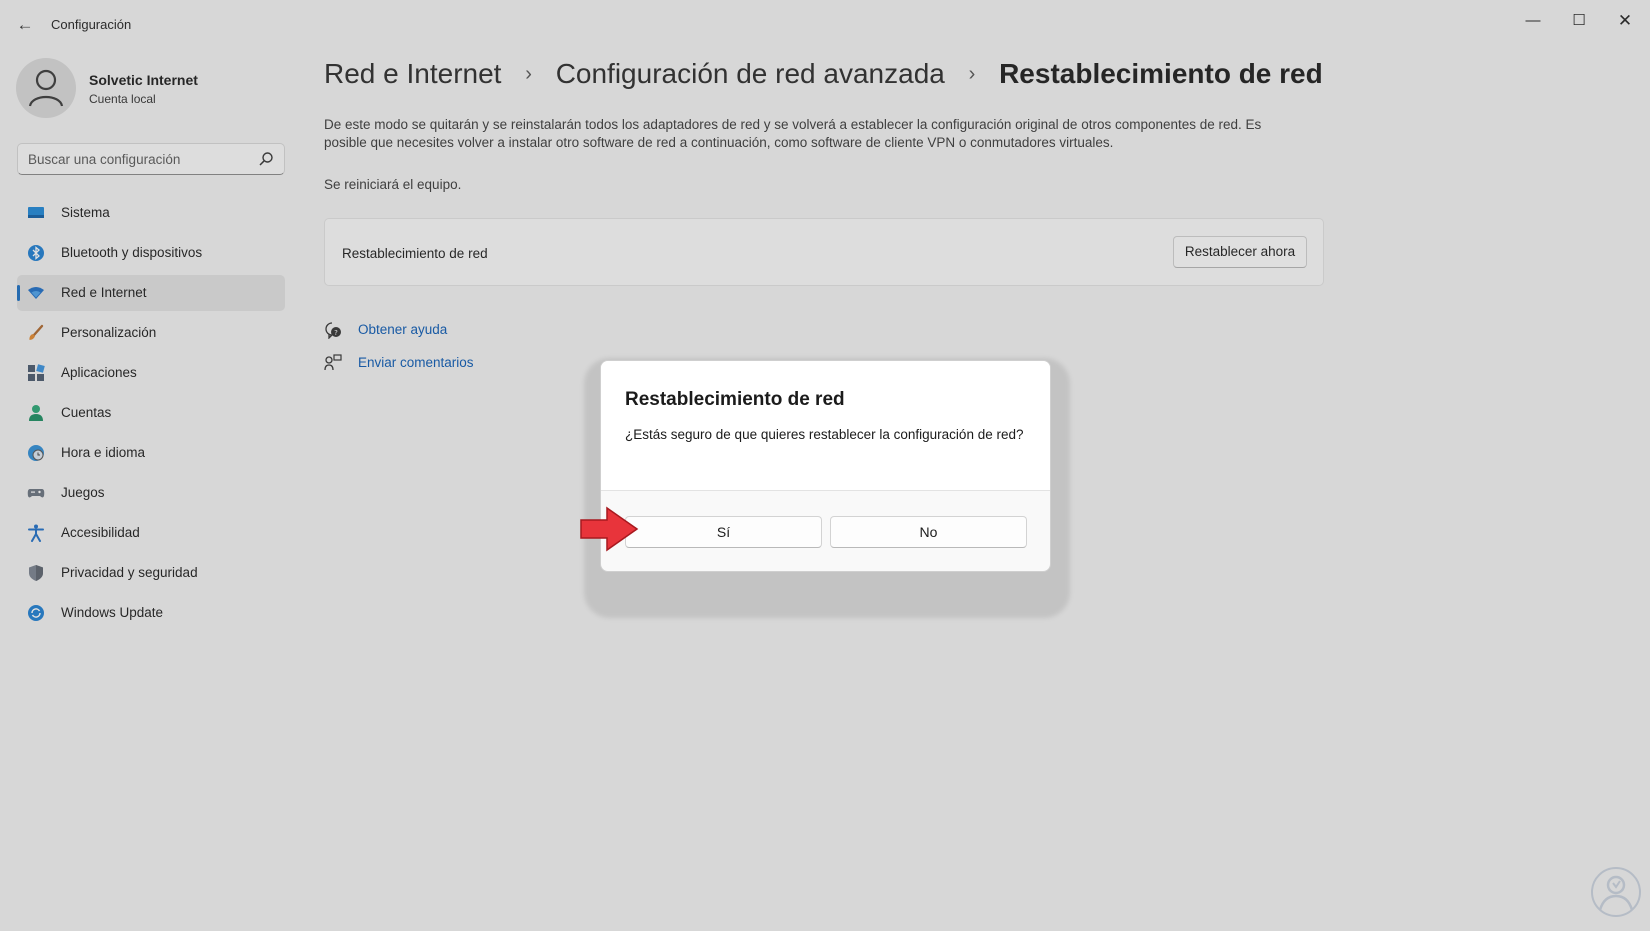  I want to click on no-button: No, so click(928, 532).